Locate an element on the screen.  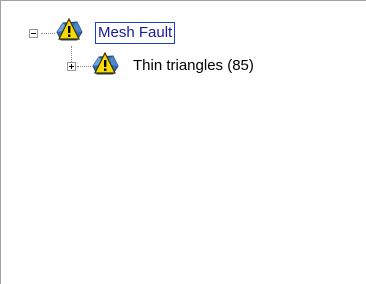
tree-connector-root is located at coordinates (48, 33).